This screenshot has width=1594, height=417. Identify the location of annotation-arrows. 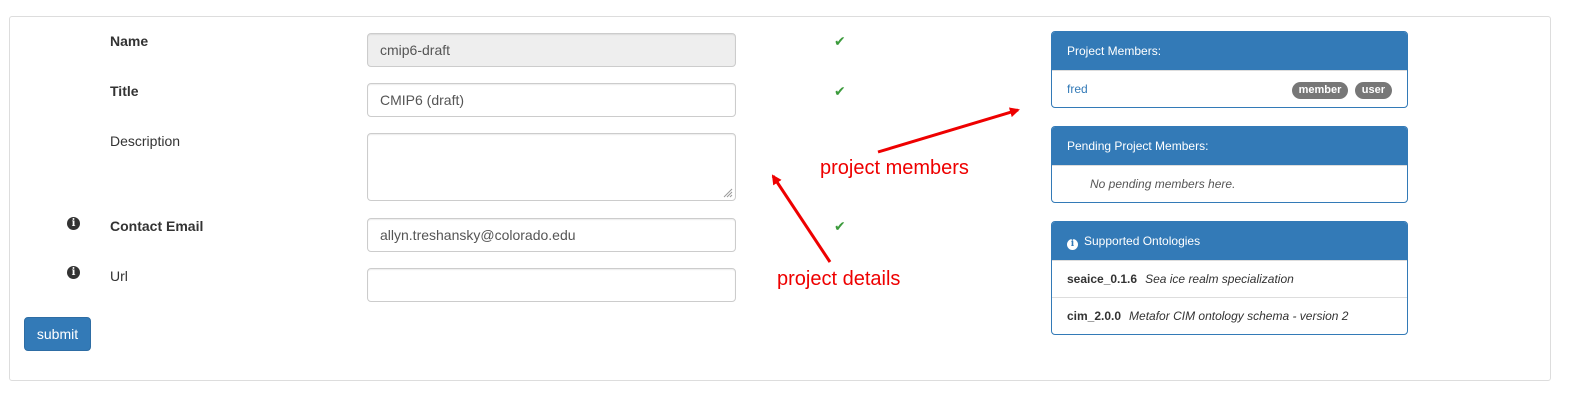
(895, 185).